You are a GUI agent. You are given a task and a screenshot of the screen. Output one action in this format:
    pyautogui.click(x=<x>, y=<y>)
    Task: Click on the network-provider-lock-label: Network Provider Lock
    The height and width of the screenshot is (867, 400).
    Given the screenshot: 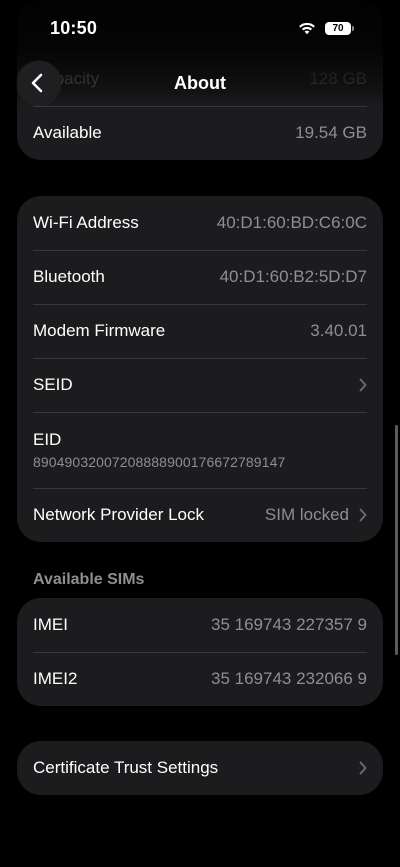 What is the action you would take?
    pyautogui.click(x=119, y=514)
    